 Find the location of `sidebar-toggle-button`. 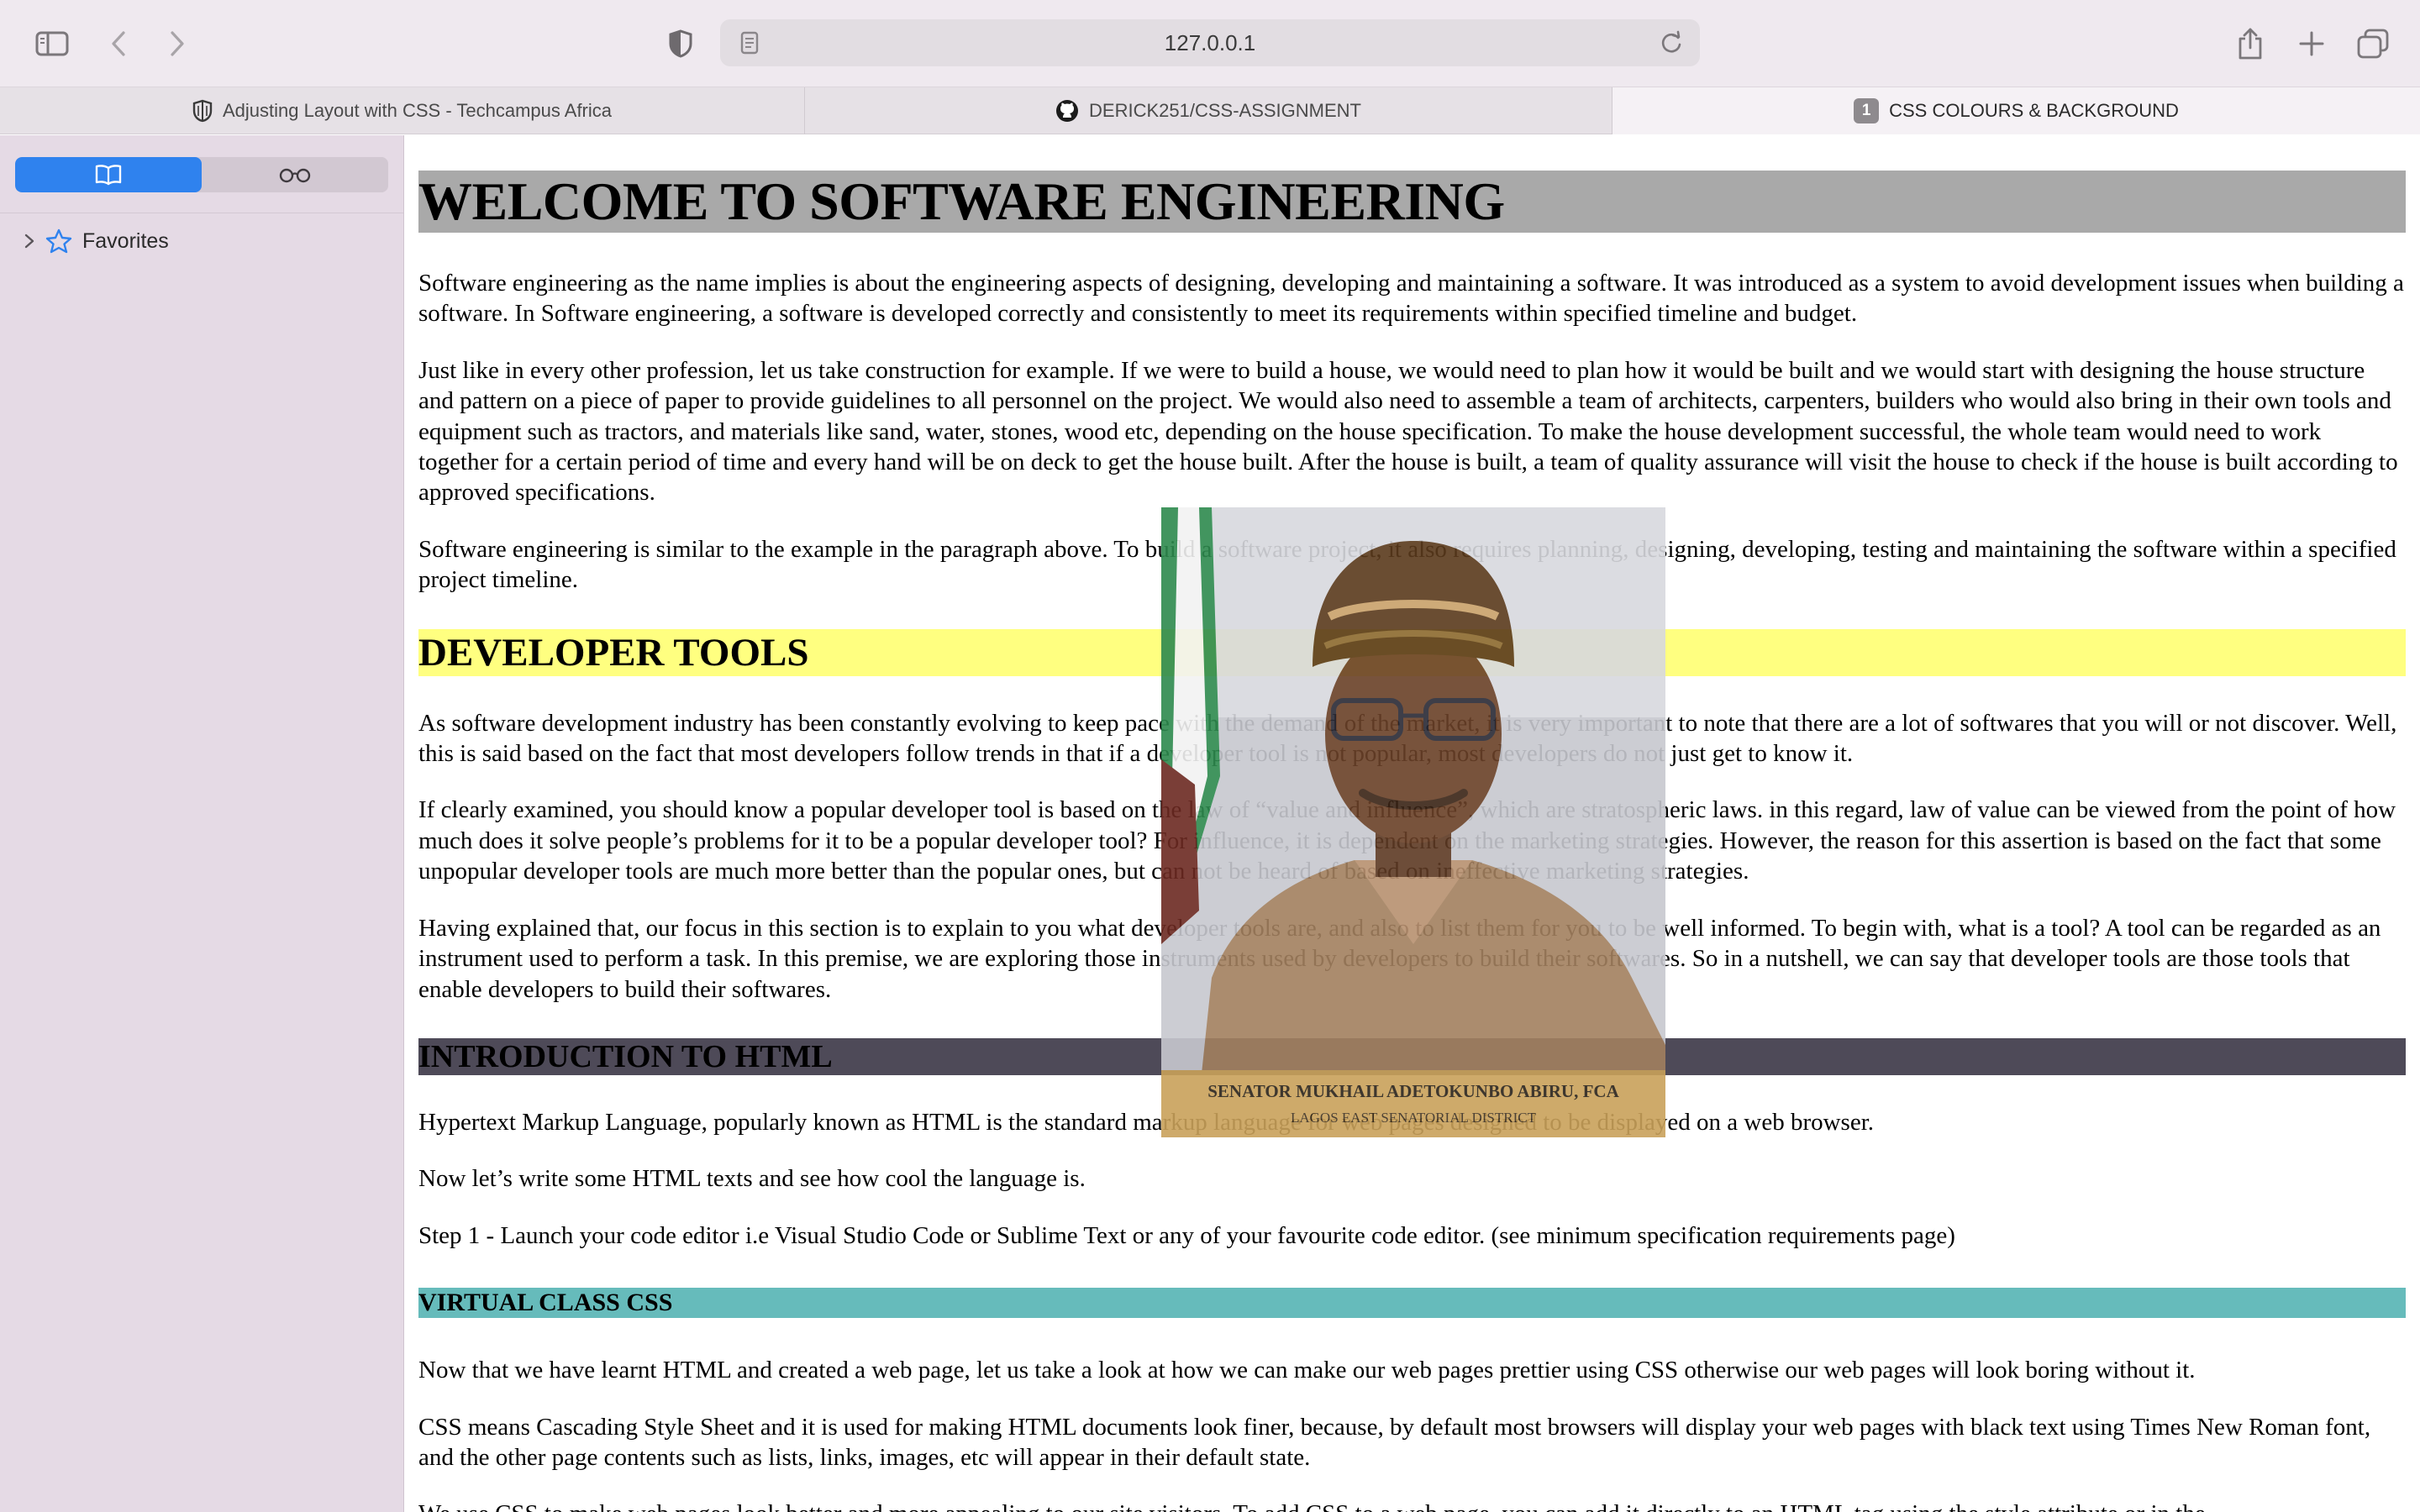

sidebar-toggle-button is located at coordinates (52, 44).